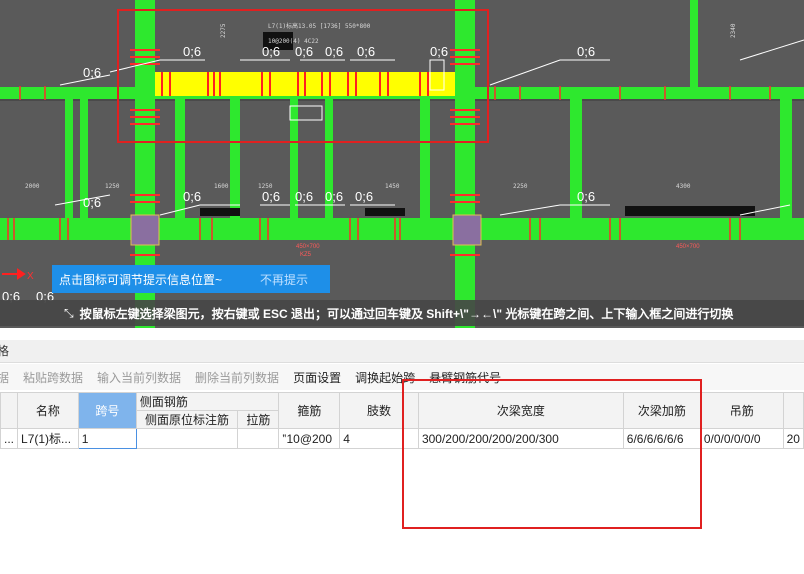  What do you see at coordinates (107, 438) in the screenshot?
I see `cell-span: 1` at bounding box center [107, 438].